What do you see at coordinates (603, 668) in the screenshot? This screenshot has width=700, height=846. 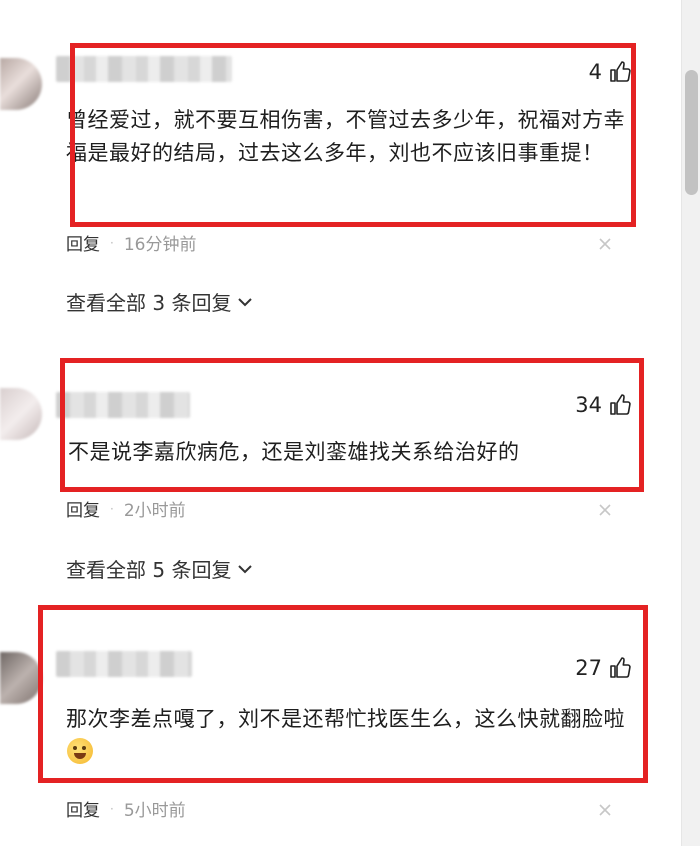 I see `like-button: 27` at bounding box center [603, 668].